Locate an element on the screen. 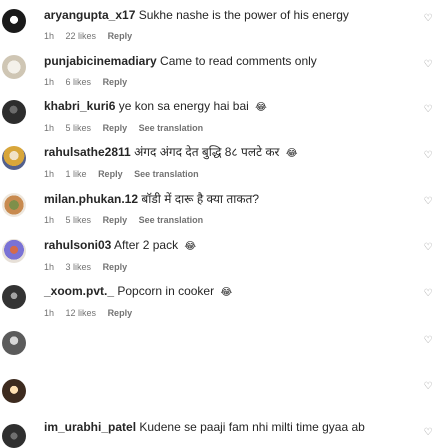 This screenshot has width=439, height=448. comment-line: khabri_kuri6 ye kon sa energy hai bai 😂 is located at coordinates (229, 107).